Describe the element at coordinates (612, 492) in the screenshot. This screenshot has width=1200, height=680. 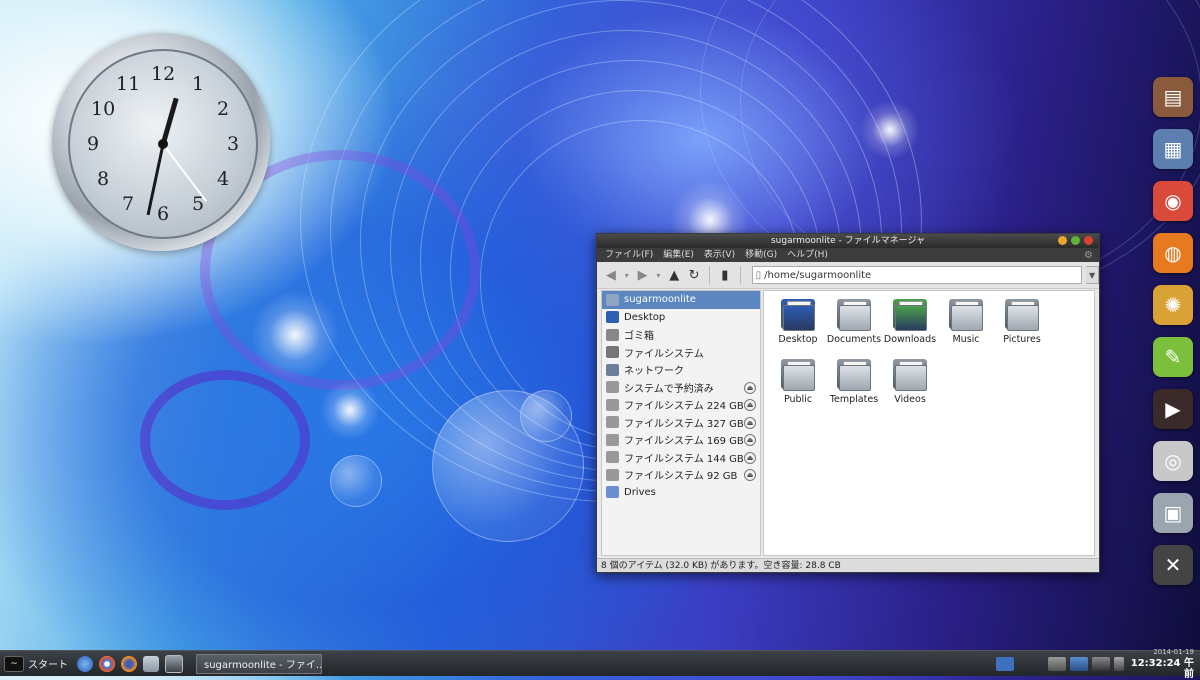
I see `drives-folder-icon` at that location.